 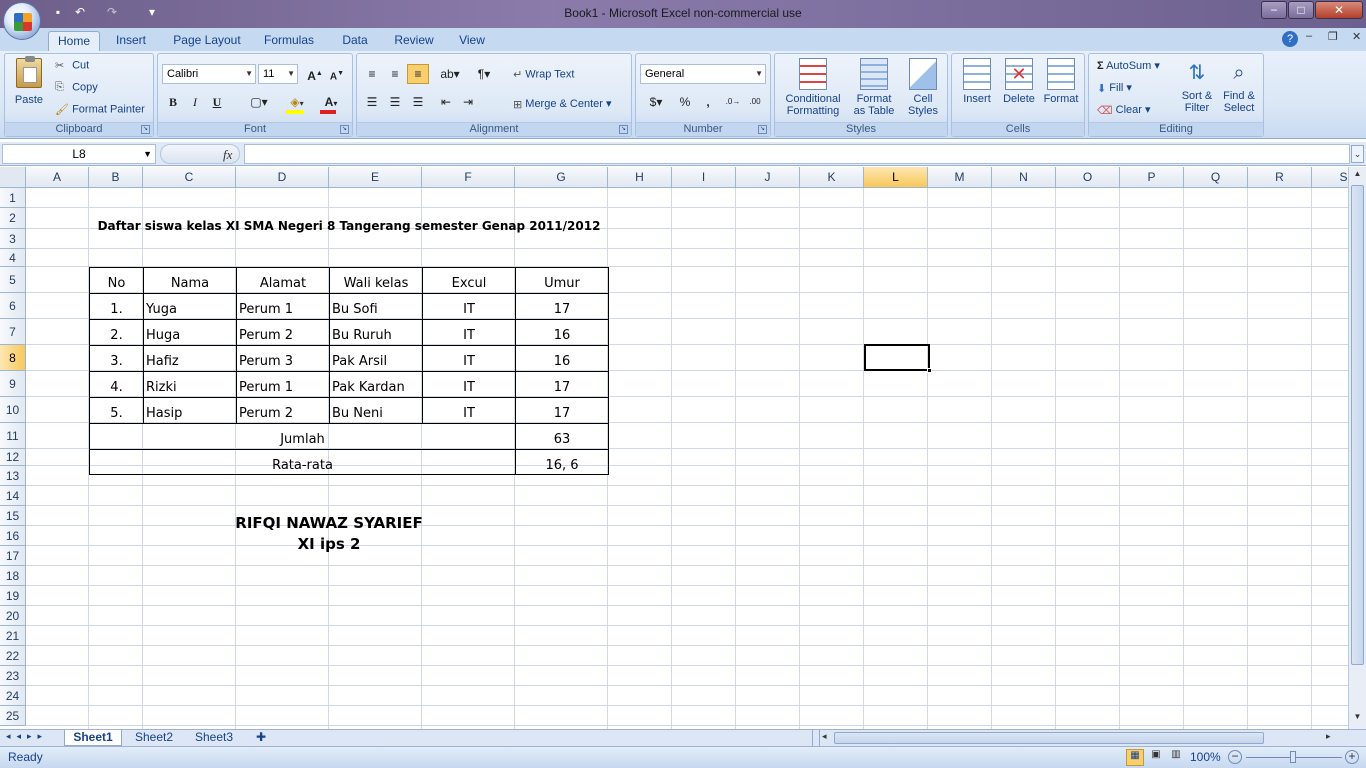 What do you see at coordinates (813, 90) in the screenshot?
I see `conditional-formatting-button: Conditional Formatting` at bounding box center [813, 90].